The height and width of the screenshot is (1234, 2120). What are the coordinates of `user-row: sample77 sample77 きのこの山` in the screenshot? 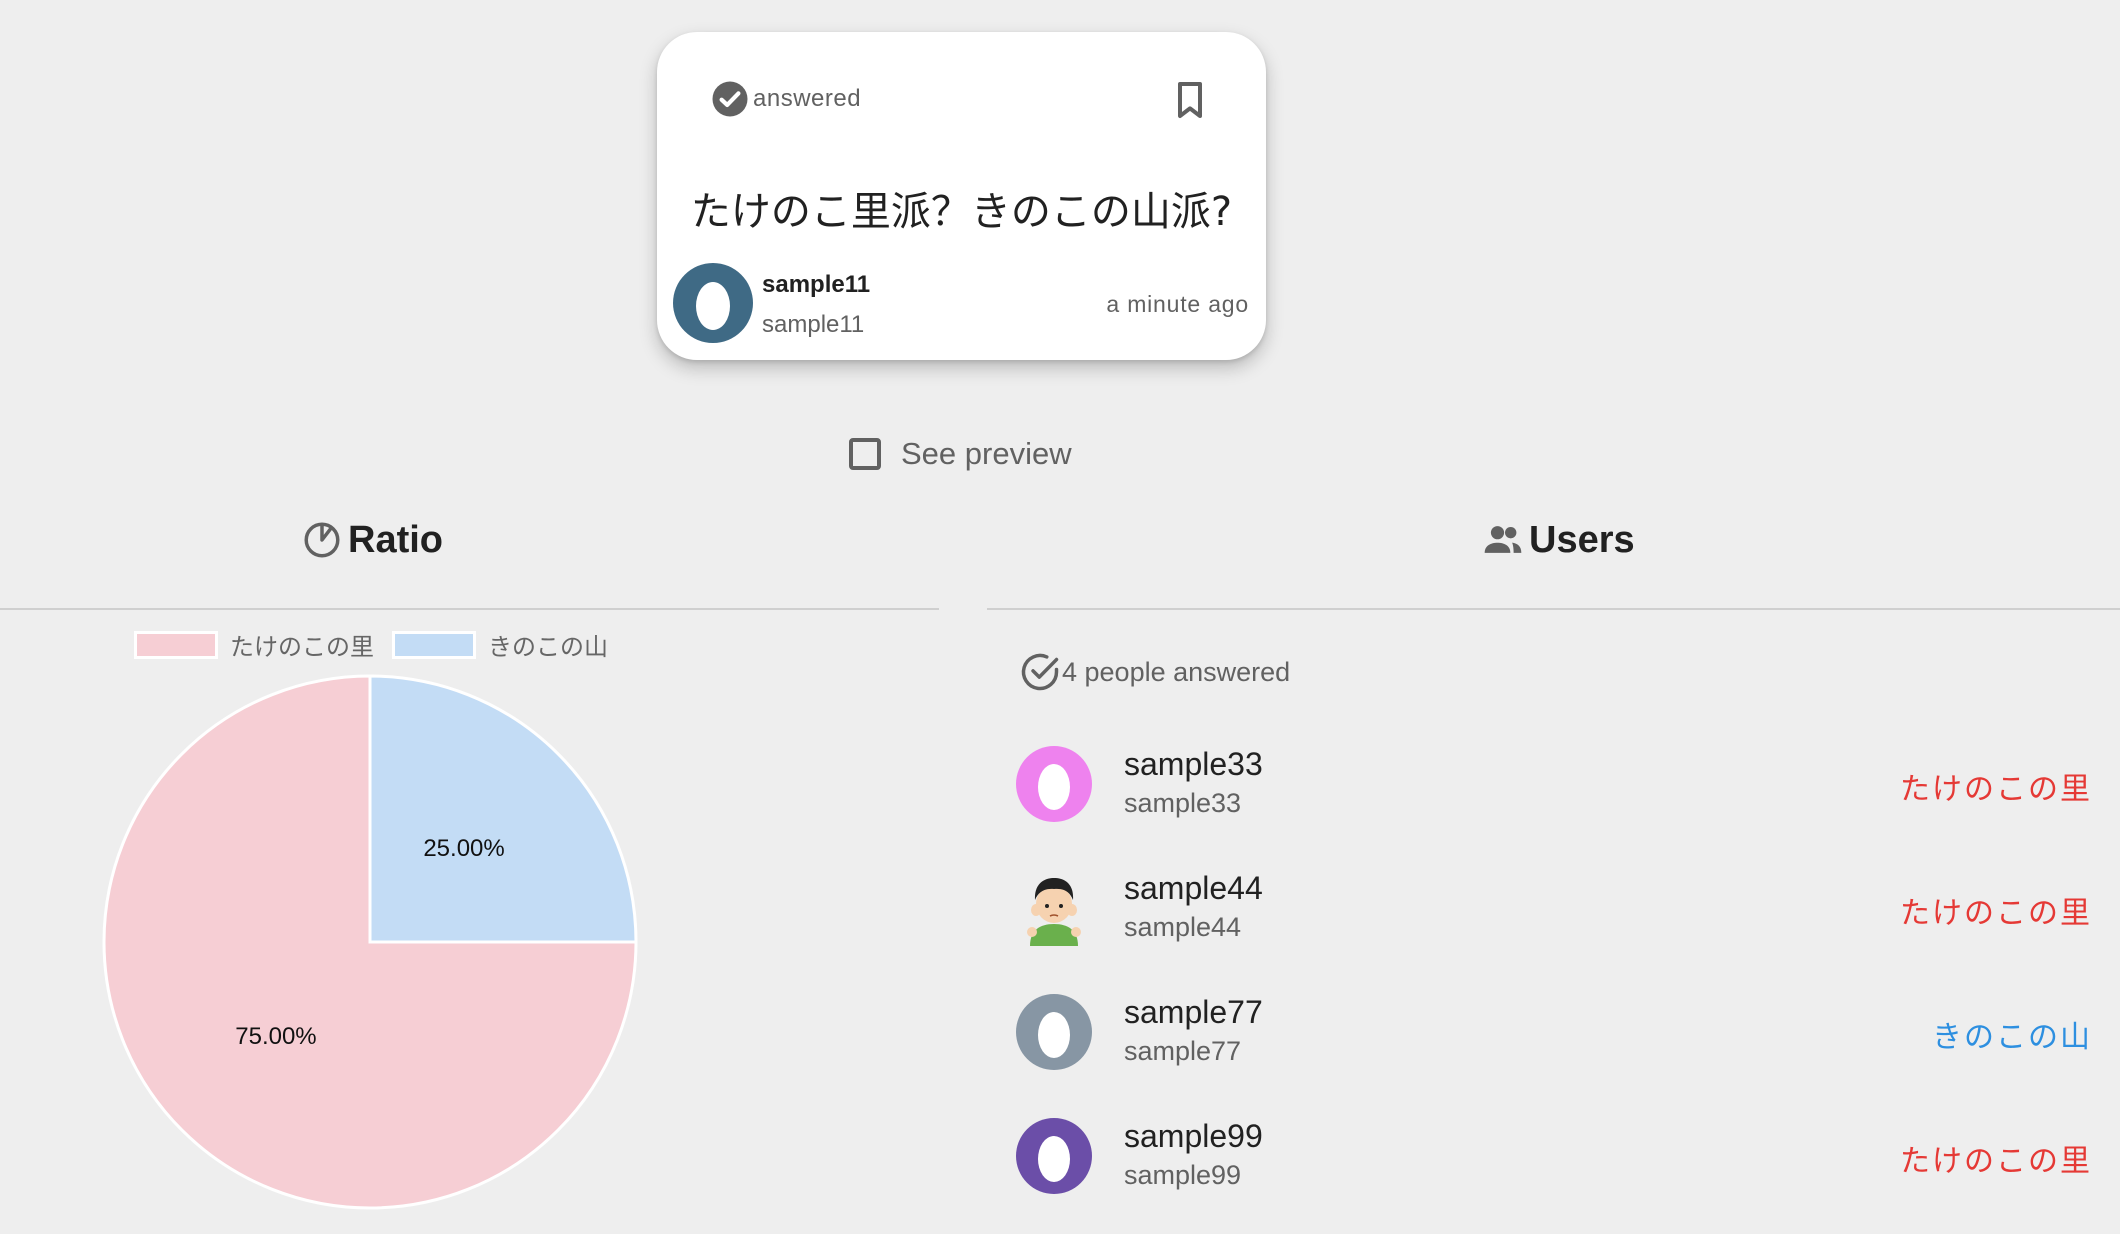 It's located at (1554, 1034).